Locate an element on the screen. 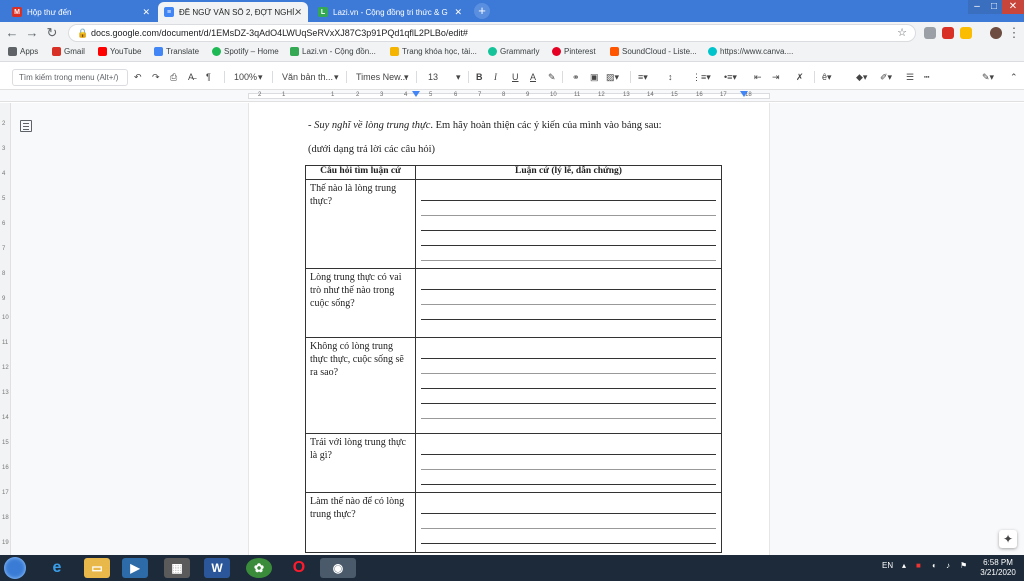  redo-icon: ↷ is located at coordinates (156, 77).